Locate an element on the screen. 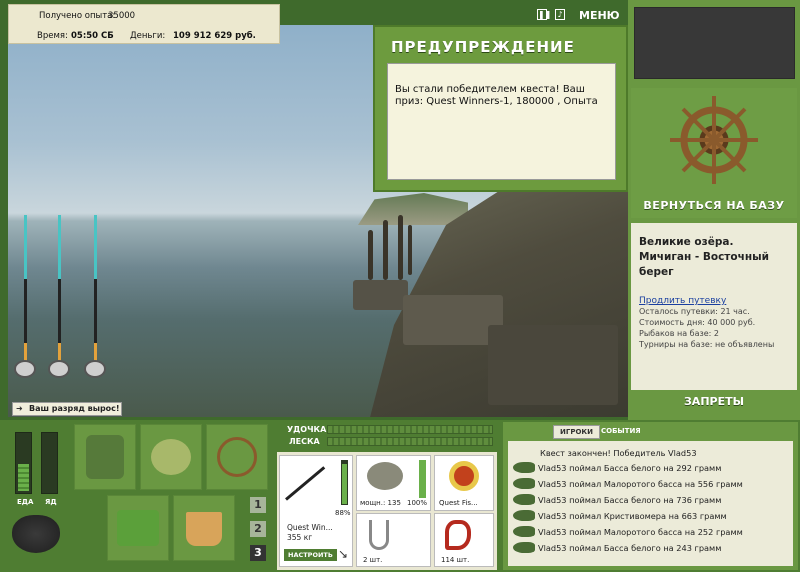 The image size is (800, 572). feed-entry: Vlad53 поймал Басса белого на 736 грамм is located at coordinates (630, 500).